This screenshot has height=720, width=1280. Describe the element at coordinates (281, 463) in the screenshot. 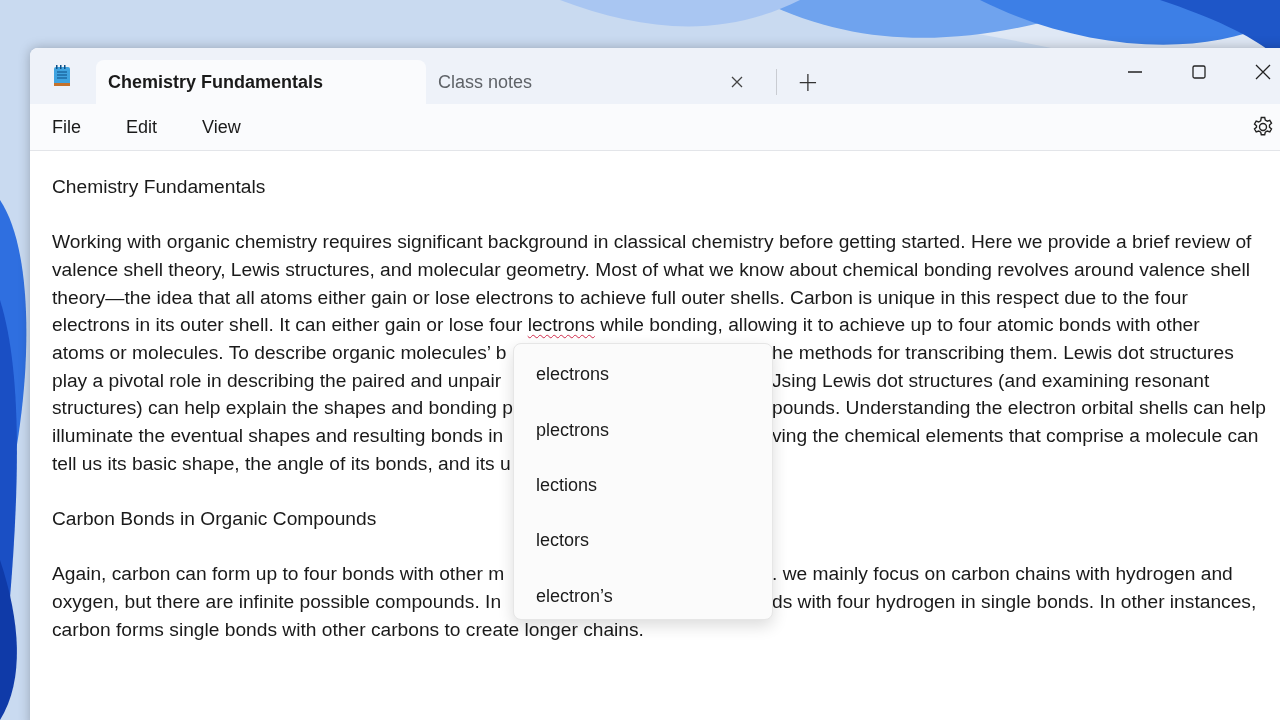

I see `text-fragment: tell us its basic shape, the angle of its bonds, and its u` at that location.